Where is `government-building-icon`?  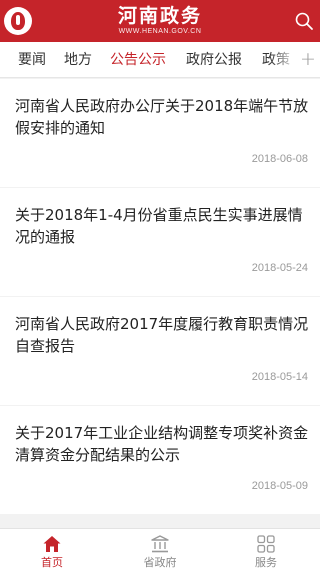
government-building-icon is located at coordinates (160, 544).